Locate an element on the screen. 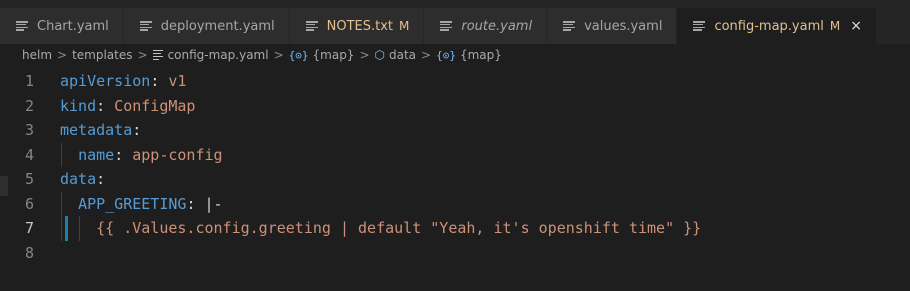 This screenshot has height=291, width=910. tab-notes-txt: NOTES.txt M is located at coordinates (357, 26).